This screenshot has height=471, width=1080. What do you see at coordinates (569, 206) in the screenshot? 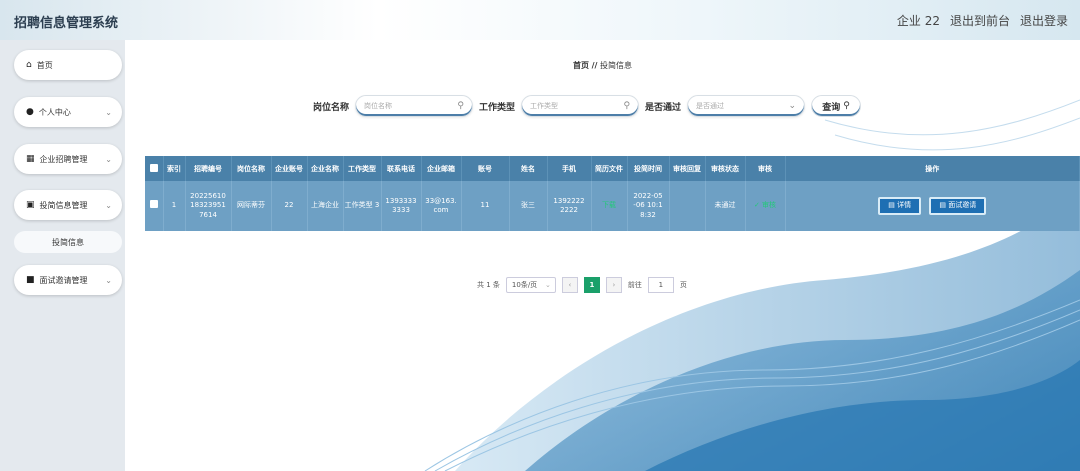
I see `cell-mobile: 1392222 2222` at bounding box center [569, 206].